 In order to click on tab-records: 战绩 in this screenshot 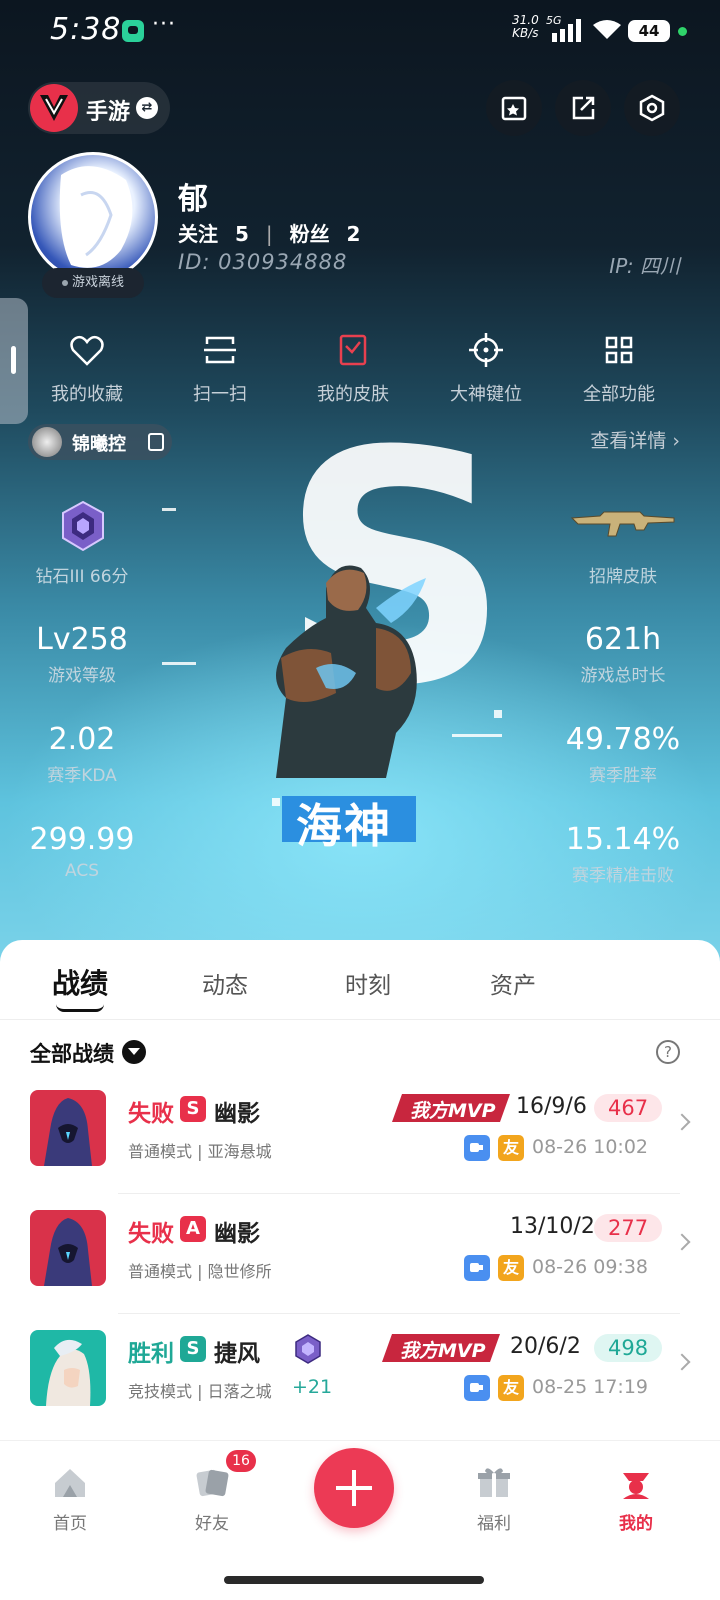, I will do `click(80, 982)`.